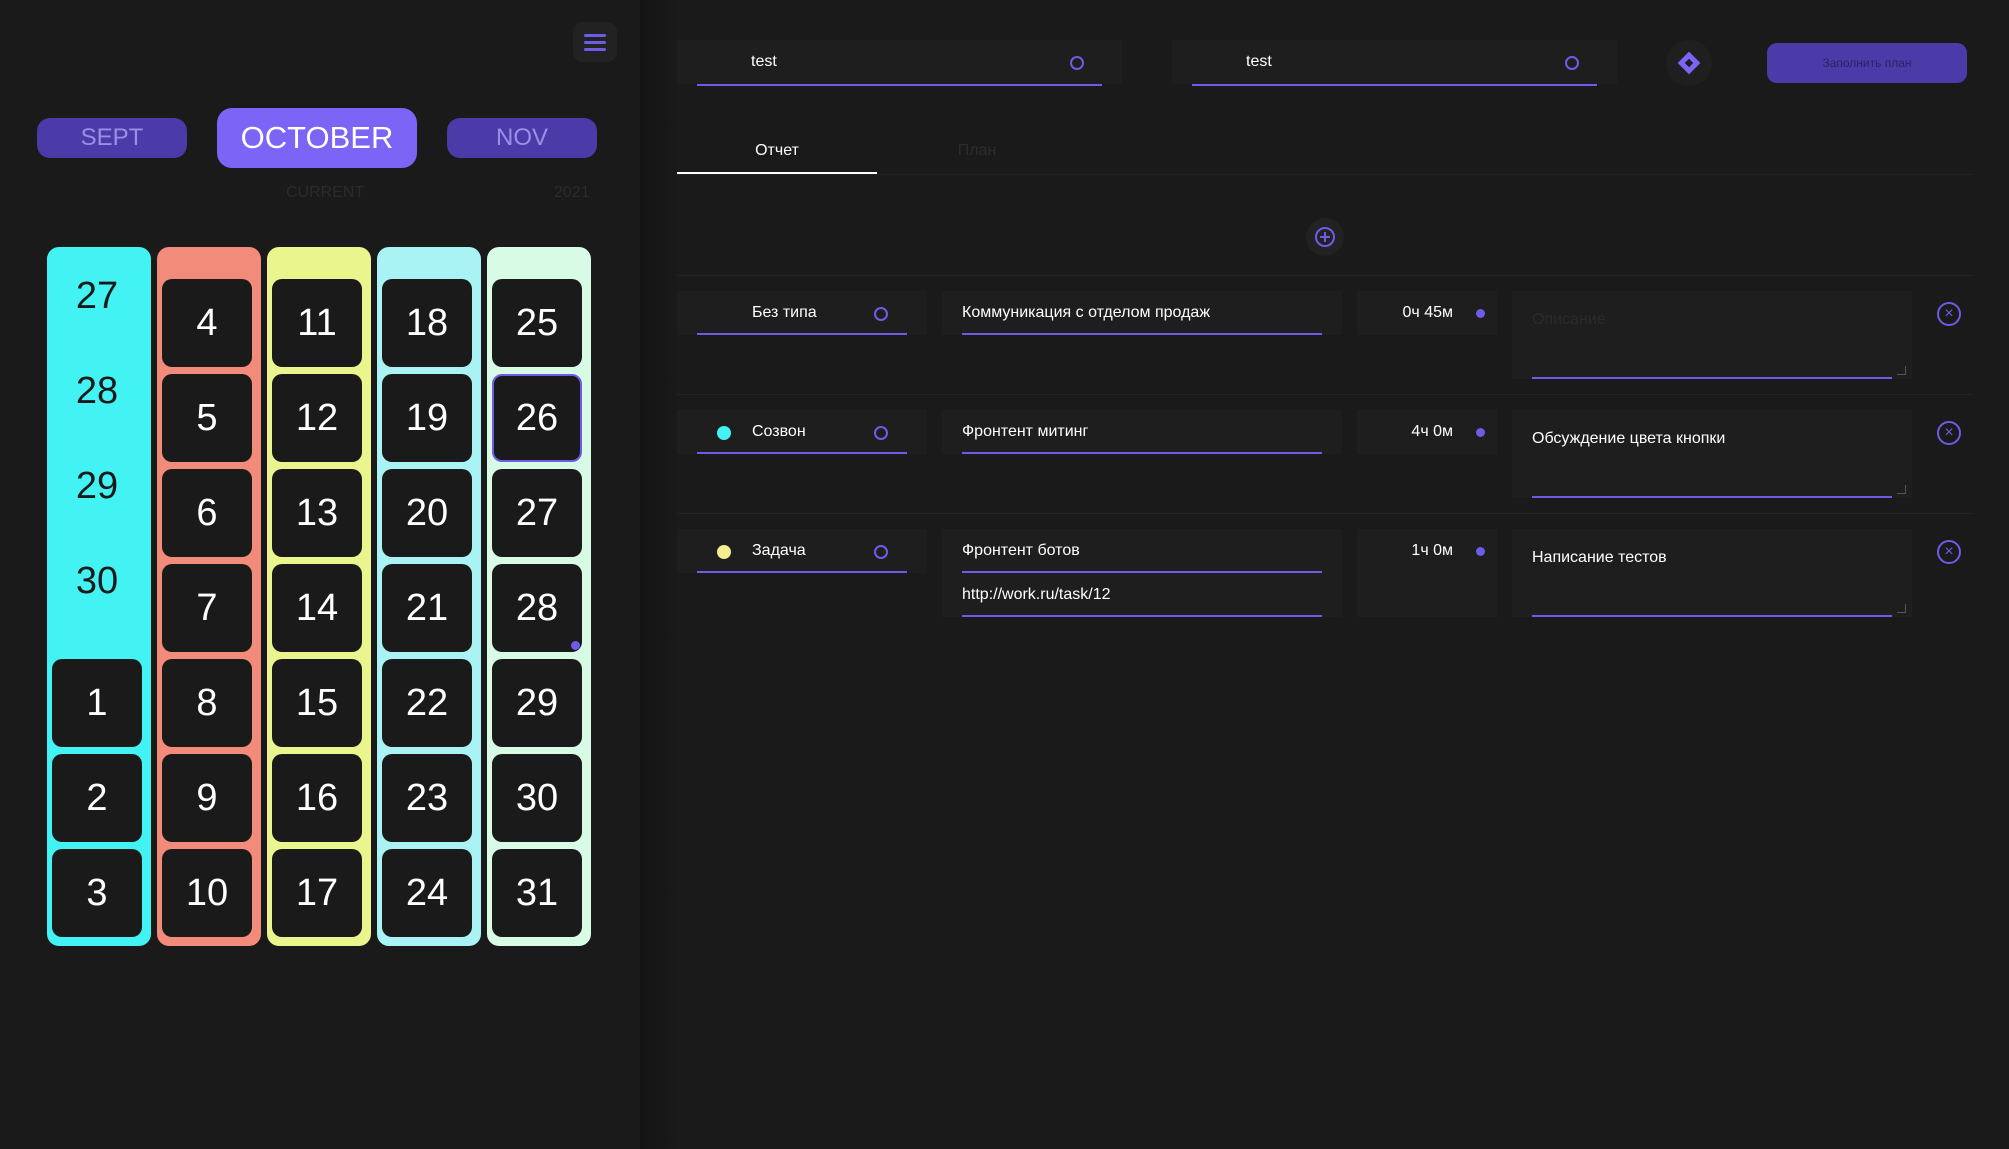 The height and width of the screenshot is (1149, 2009). Describe the element at coordinates (427, 418) in the screenshot. I see `calendar-day: 19` at that location.